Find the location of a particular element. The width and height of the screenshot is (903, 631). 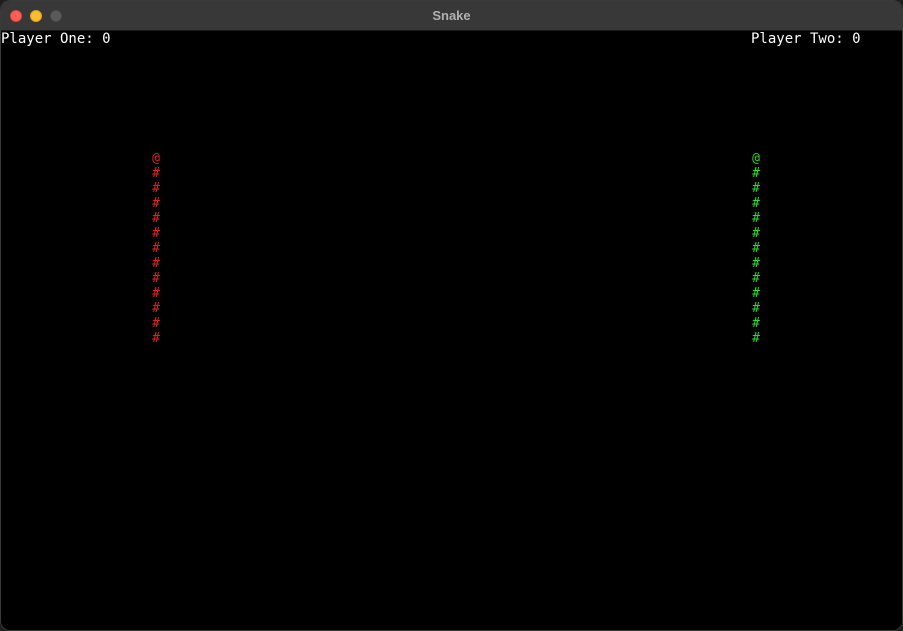

player-one-snake: @ # # # # # # # # # # # # is located at coordinates (156, 248).